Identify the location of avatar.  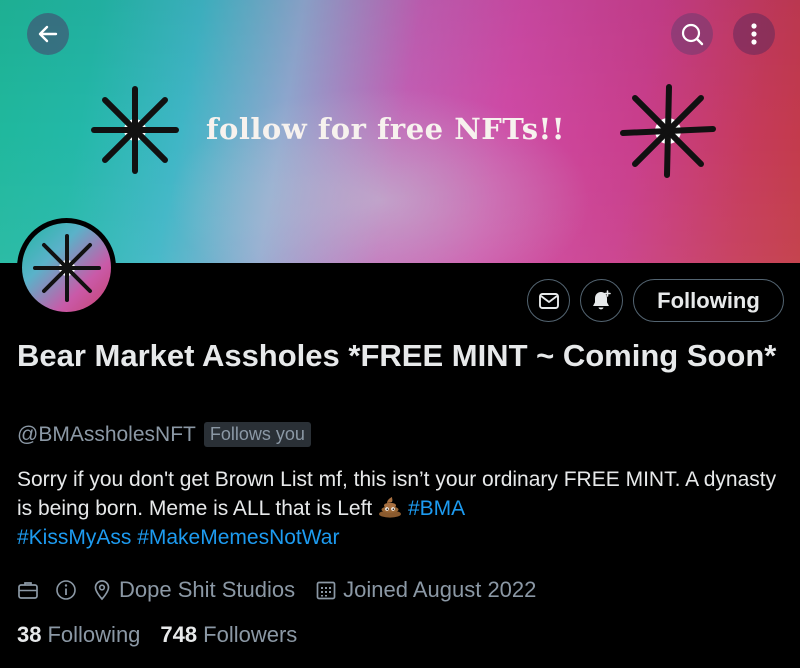
(66, 267).